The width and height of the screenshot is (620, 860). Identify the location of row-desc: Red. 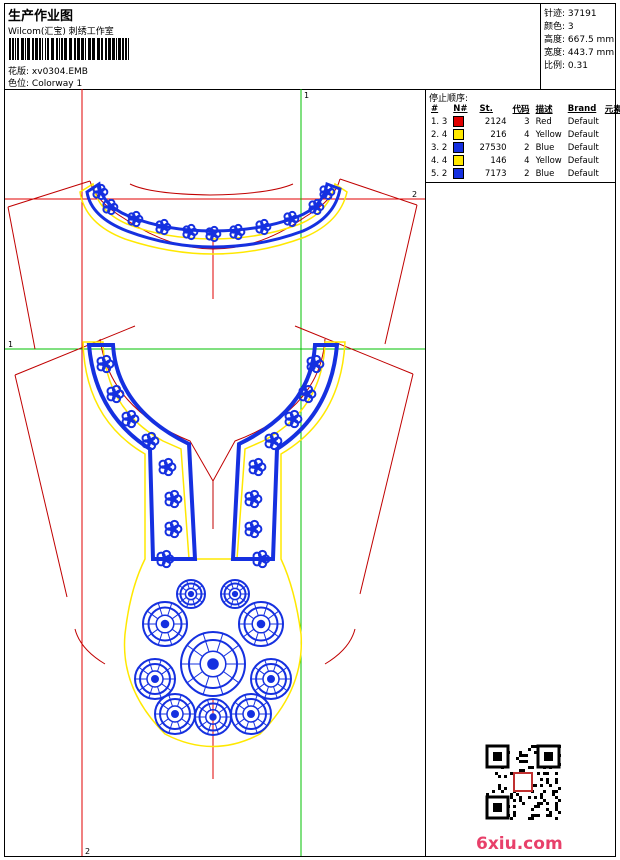
(543, 121).